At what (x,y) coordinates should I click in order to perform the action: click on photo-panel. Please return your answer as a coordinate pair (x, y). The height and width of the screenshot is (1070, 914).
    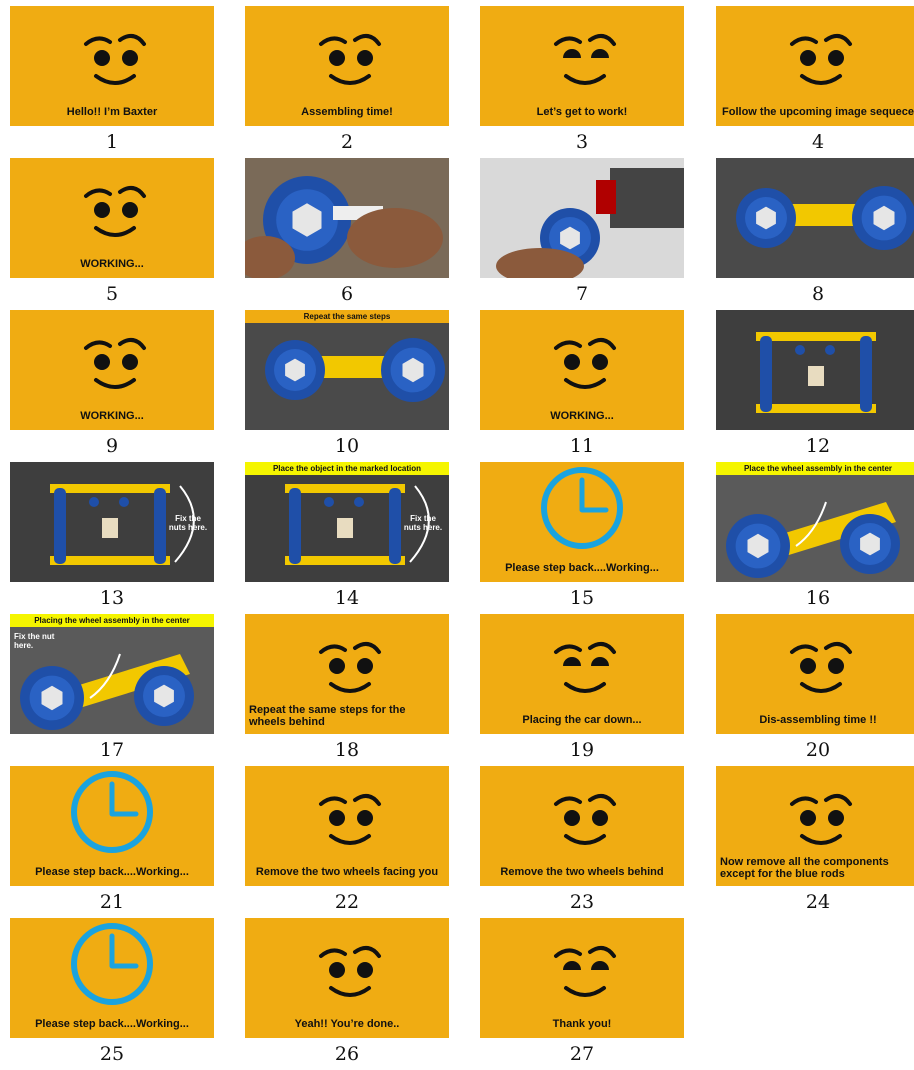
    Looking at the image, I should click on (582, 218).